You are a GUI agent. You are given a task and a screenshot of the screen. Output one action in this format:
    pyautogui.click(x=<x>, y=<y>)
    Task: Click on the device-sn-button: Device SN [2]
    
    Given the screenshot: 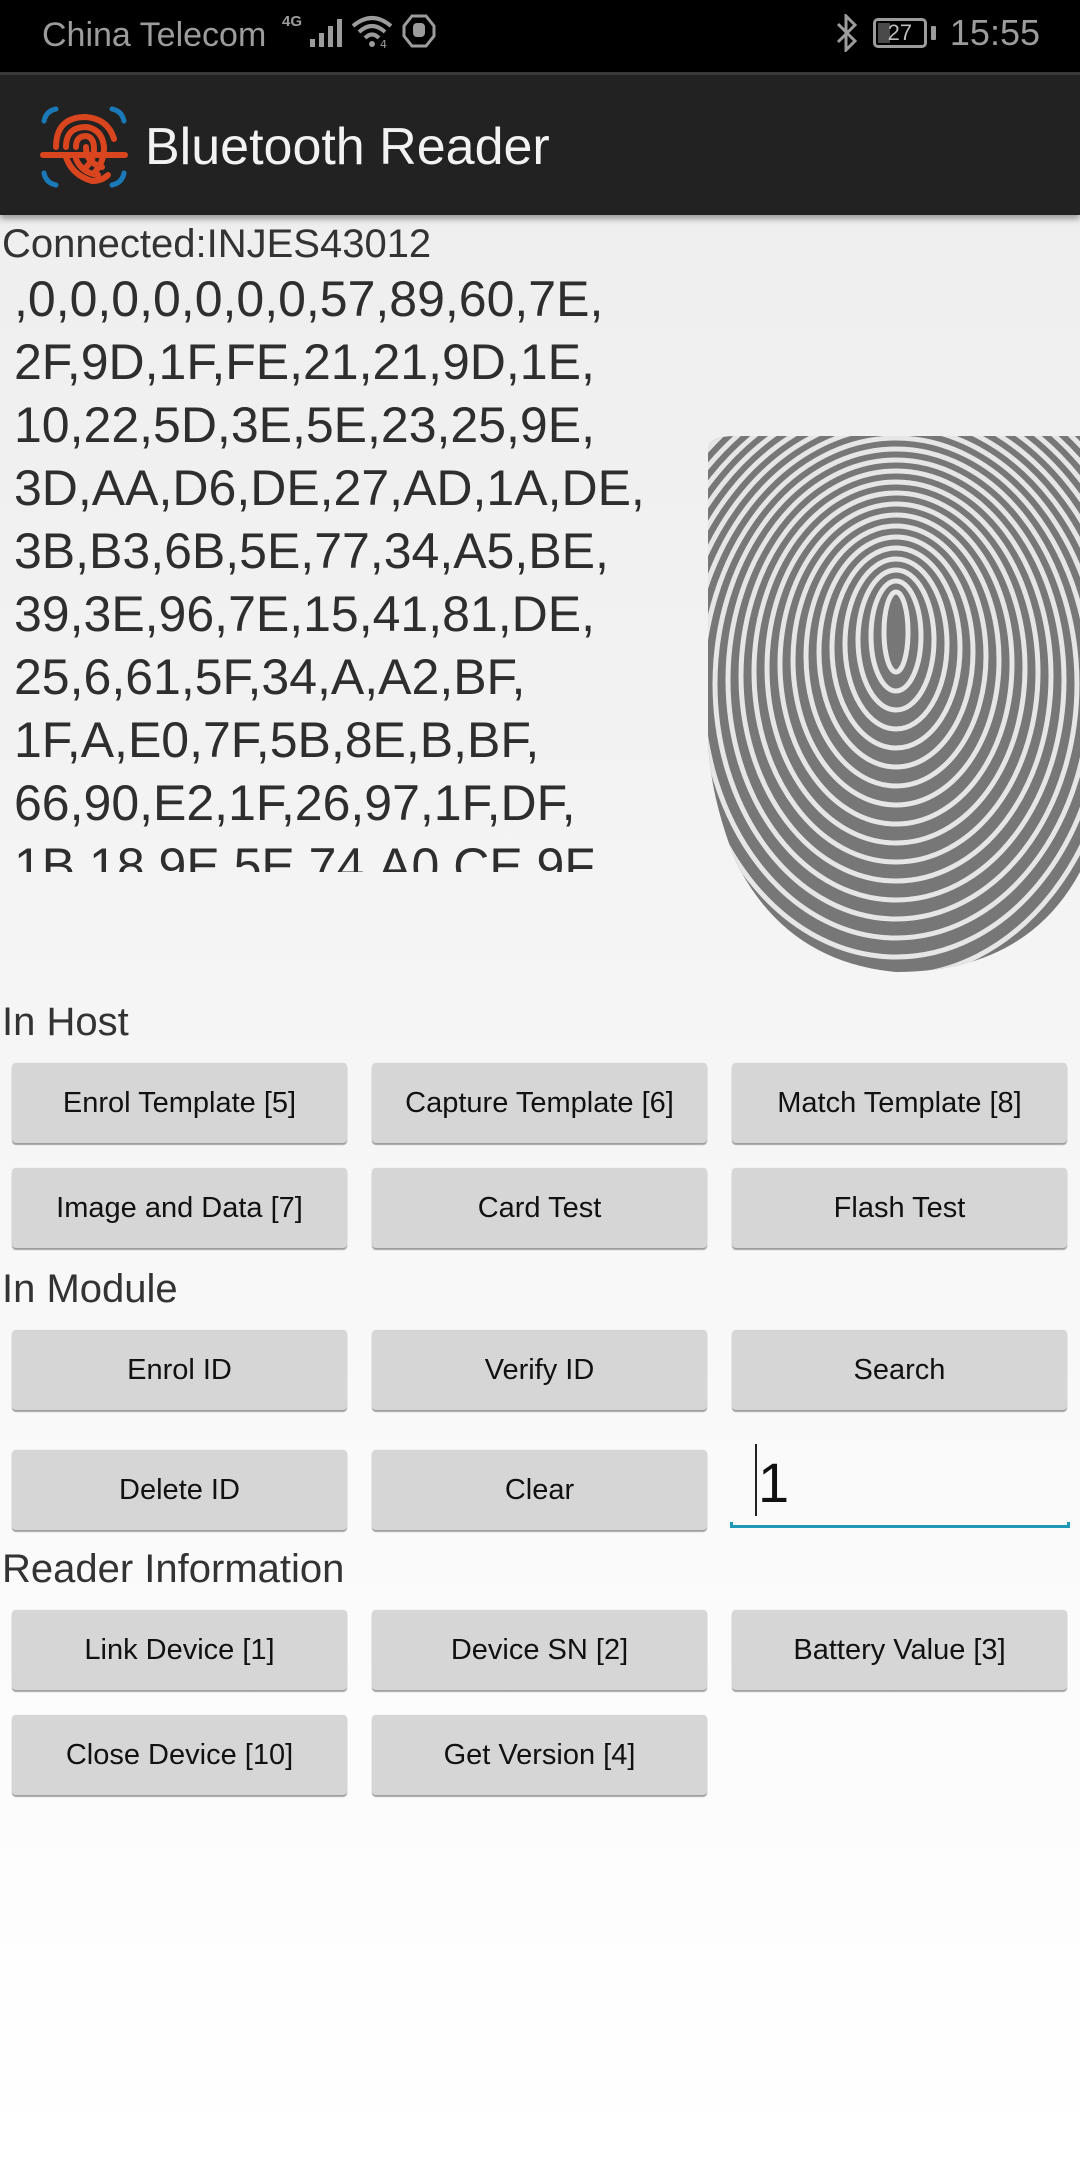 What is the action you would take?
    pyautogui.click(x=539, y=1650)
    